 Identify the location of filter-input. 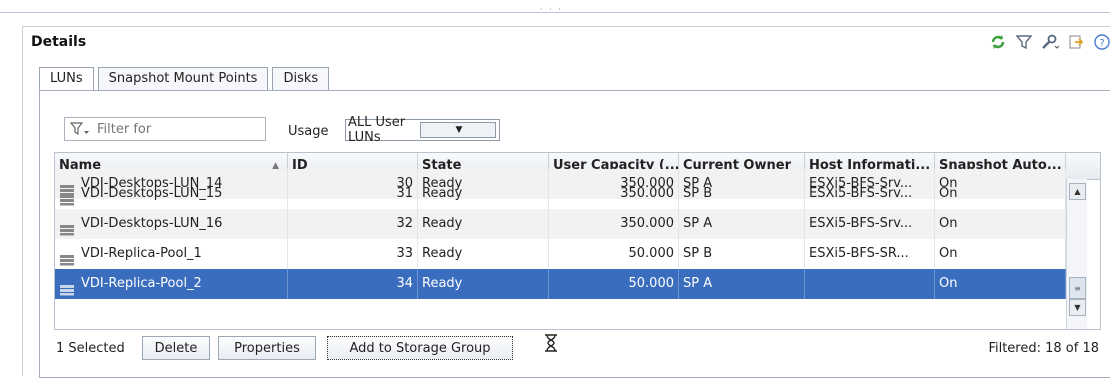
(177, 129).